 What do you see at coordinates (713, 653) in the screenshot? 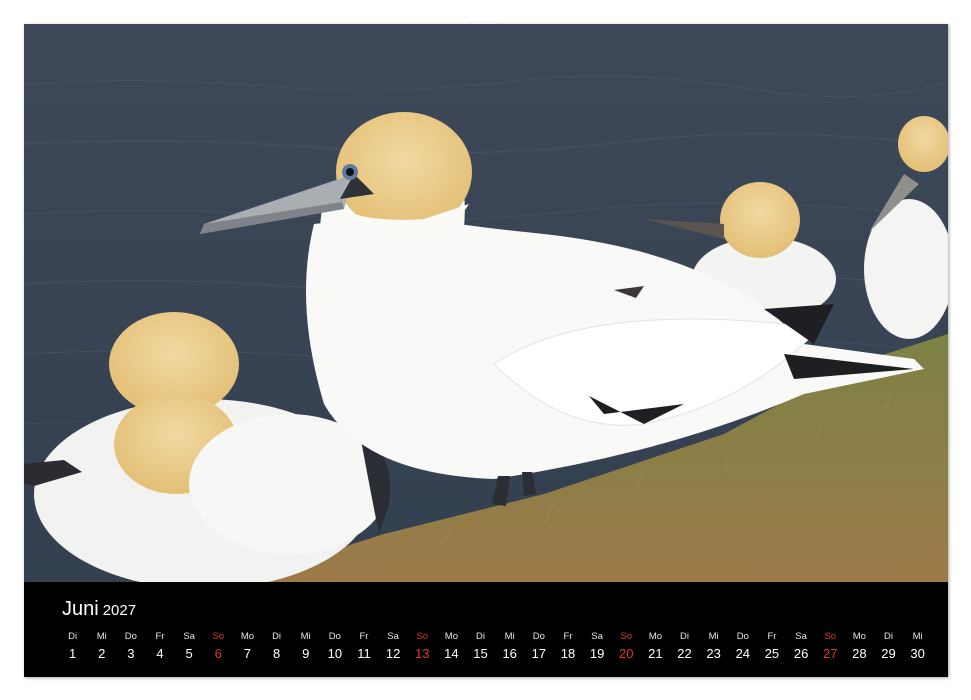
I see `day-number: 23` at bounding box center [713, 653].